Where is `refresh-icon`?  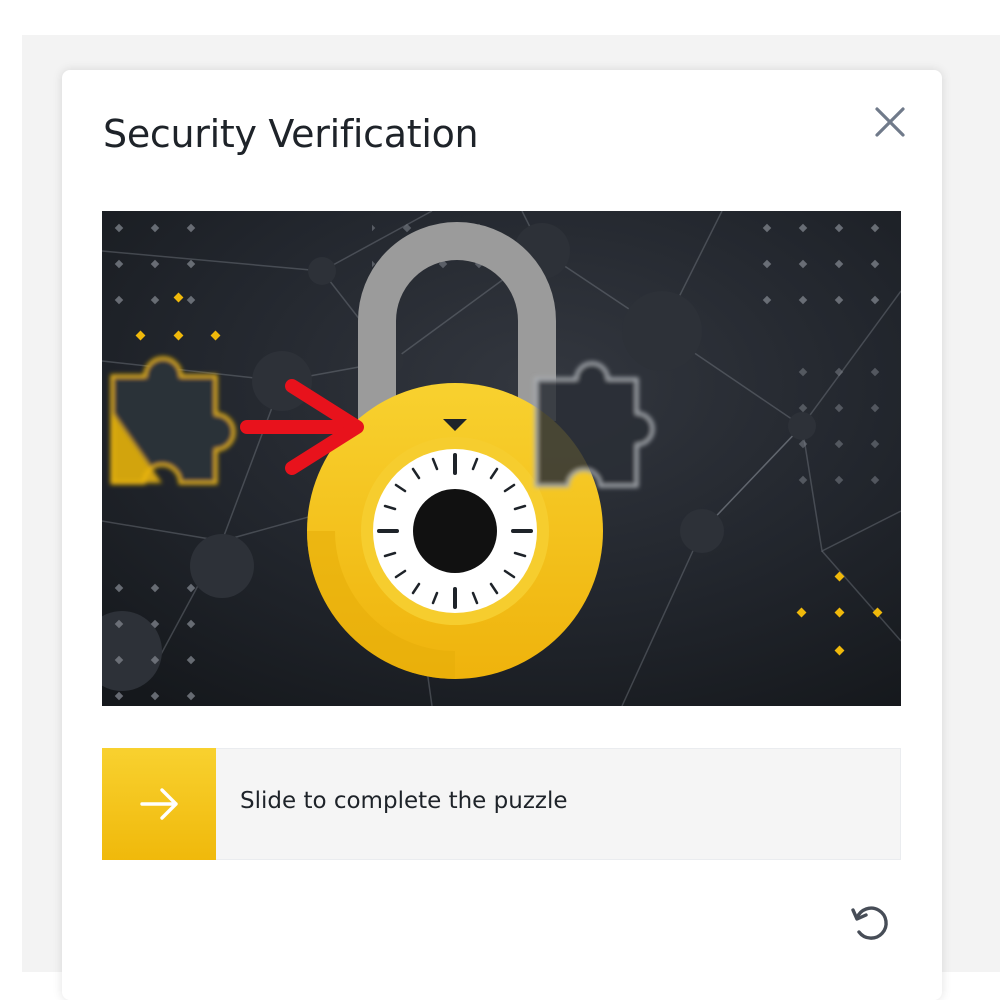
refresh-icon is located at coordinates (869, 923).